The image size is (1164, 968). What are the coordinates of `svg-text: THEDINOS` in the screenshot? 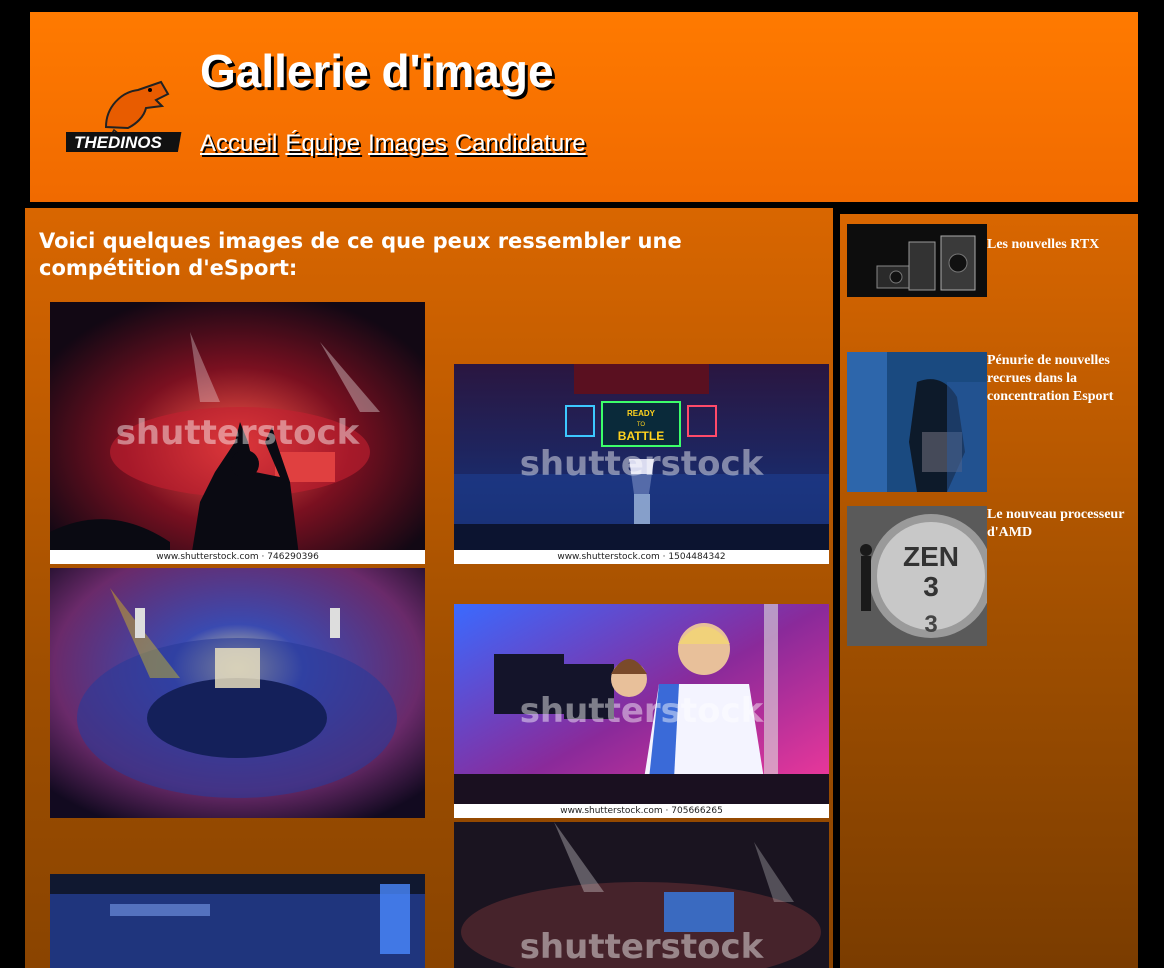 It's located at (118, 142).